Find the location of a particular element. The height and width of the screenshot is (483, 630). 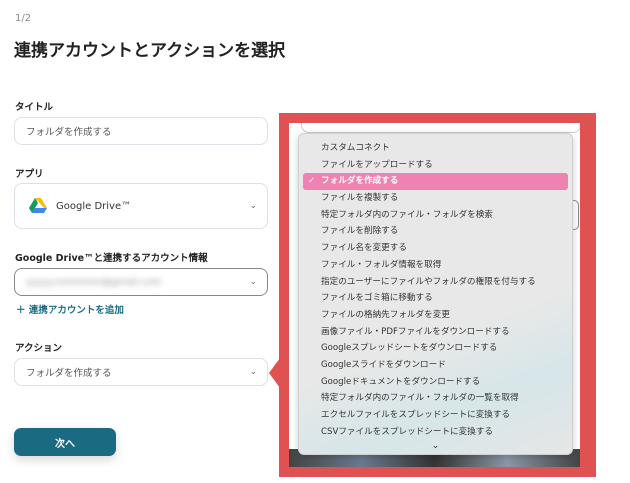

menu-item-label: 画像ファイル・PDFファイルをダウンロードする is located at coordinates (415, 331).